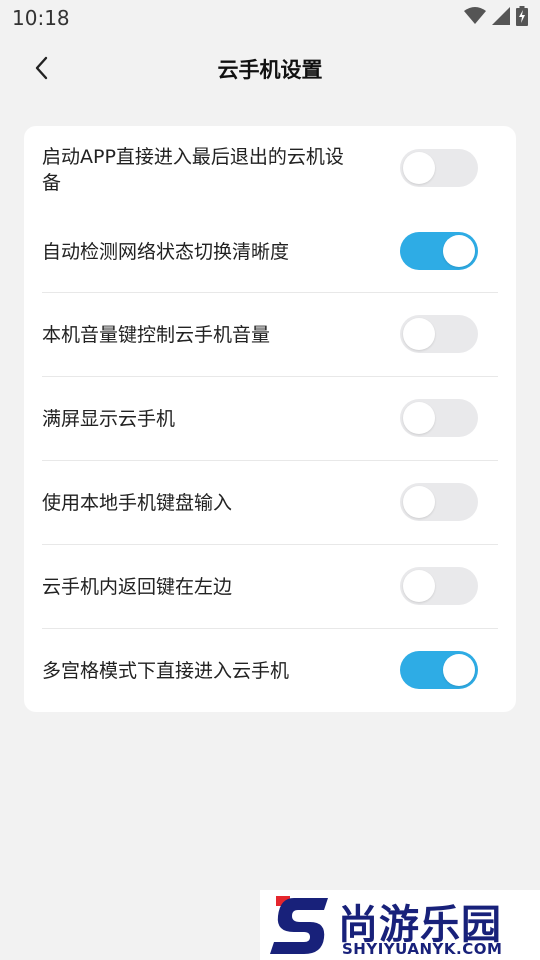 This screenshot has width=540, height=960. Describe the element at coordinates (439, 670) in the screenshot. I see `toggle-multi-grid-direct` at that location.